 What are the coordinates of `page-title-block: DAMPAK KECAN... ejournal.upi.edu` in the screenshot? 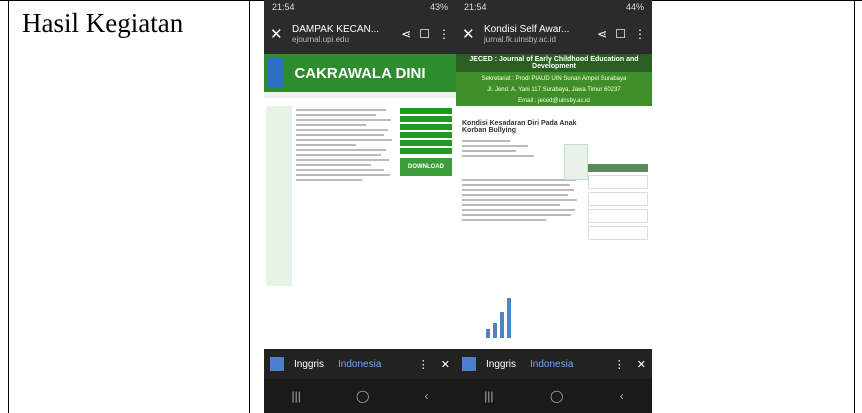 It's located at (339, 34).